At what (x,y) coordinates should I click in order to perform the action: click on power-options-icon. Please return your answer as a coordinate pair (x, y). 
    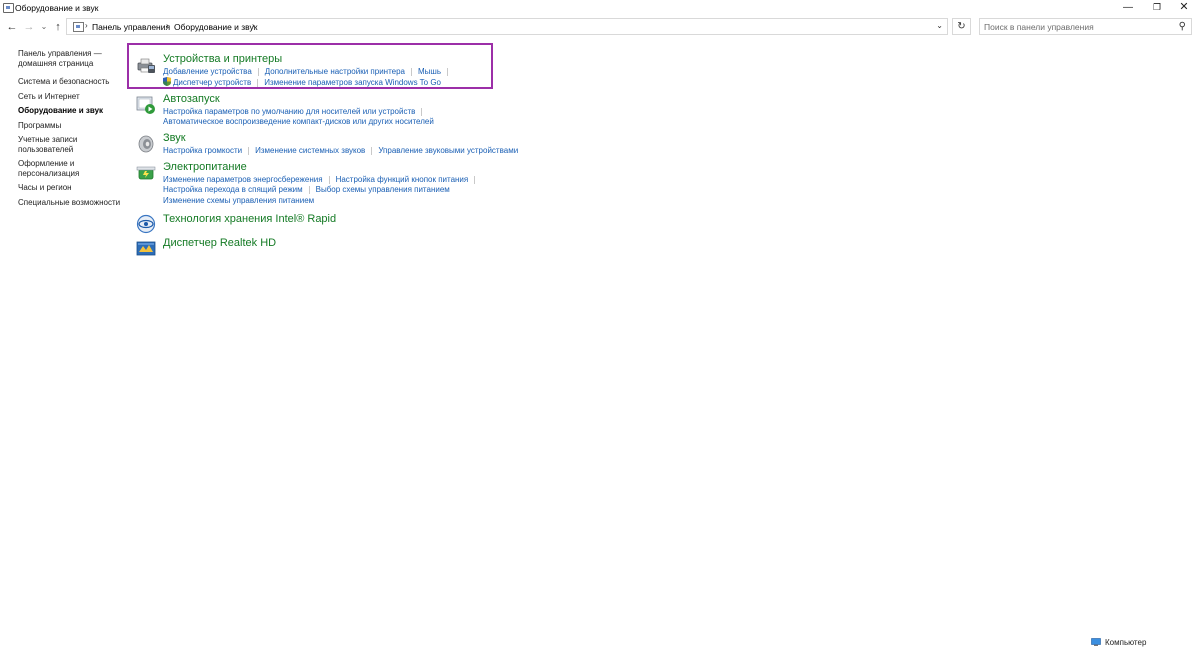
    Looking at the image, I should click on (146, 173).